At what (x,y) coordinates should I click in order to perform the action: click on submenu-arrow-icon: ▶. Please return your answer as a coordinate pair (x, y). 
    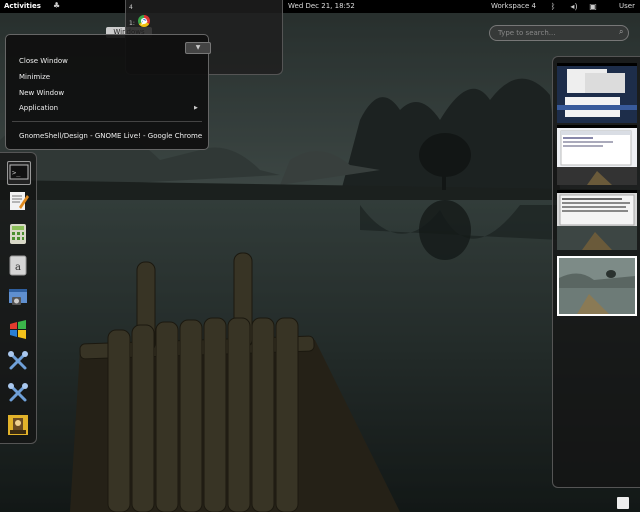
    Looking at the image, I should click on (196, 108).